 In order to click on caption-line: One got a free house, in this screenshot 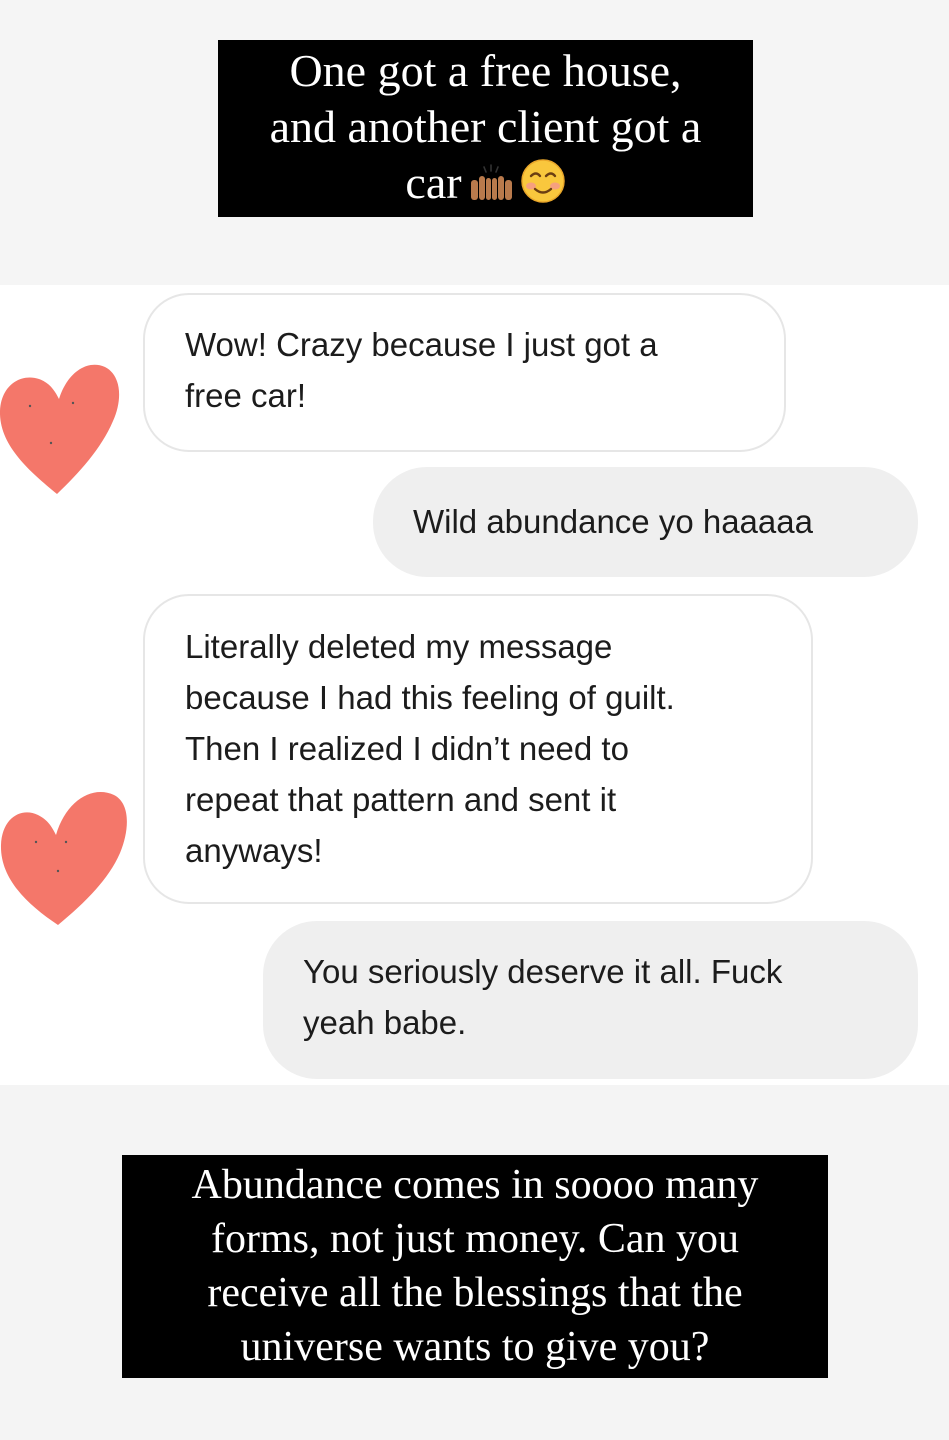, I will do `click(485, 70)`.